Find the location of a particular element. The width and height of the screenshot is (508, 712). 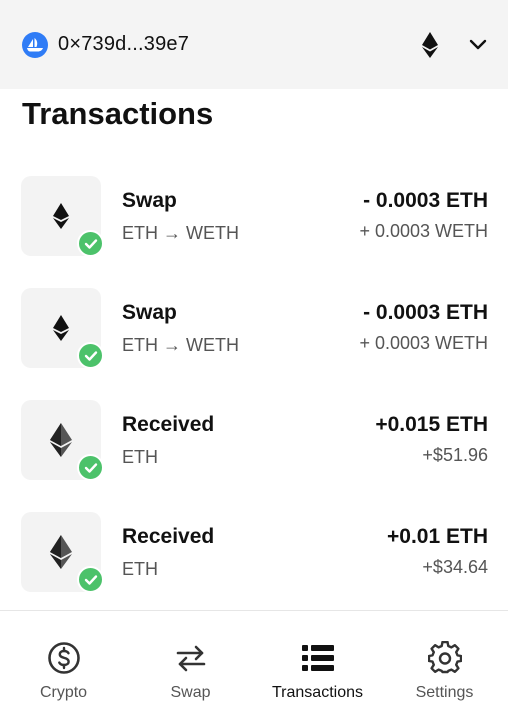

bottom-nav: Crypto Swap Transactions Settings is located at coordinates (254, 661).